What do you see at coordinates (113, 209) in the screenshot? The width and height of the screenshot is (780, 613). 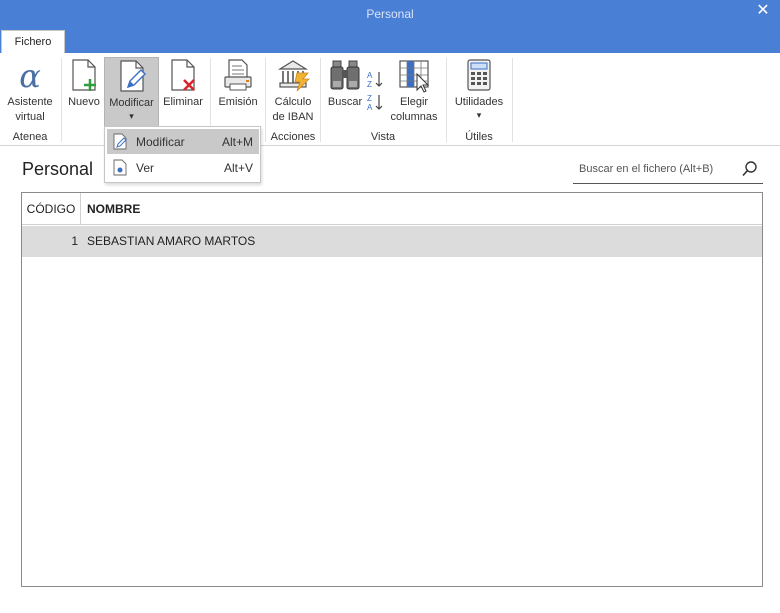 I see `column-header-nombre: NOMBRE` at bounding box center [113, 209].